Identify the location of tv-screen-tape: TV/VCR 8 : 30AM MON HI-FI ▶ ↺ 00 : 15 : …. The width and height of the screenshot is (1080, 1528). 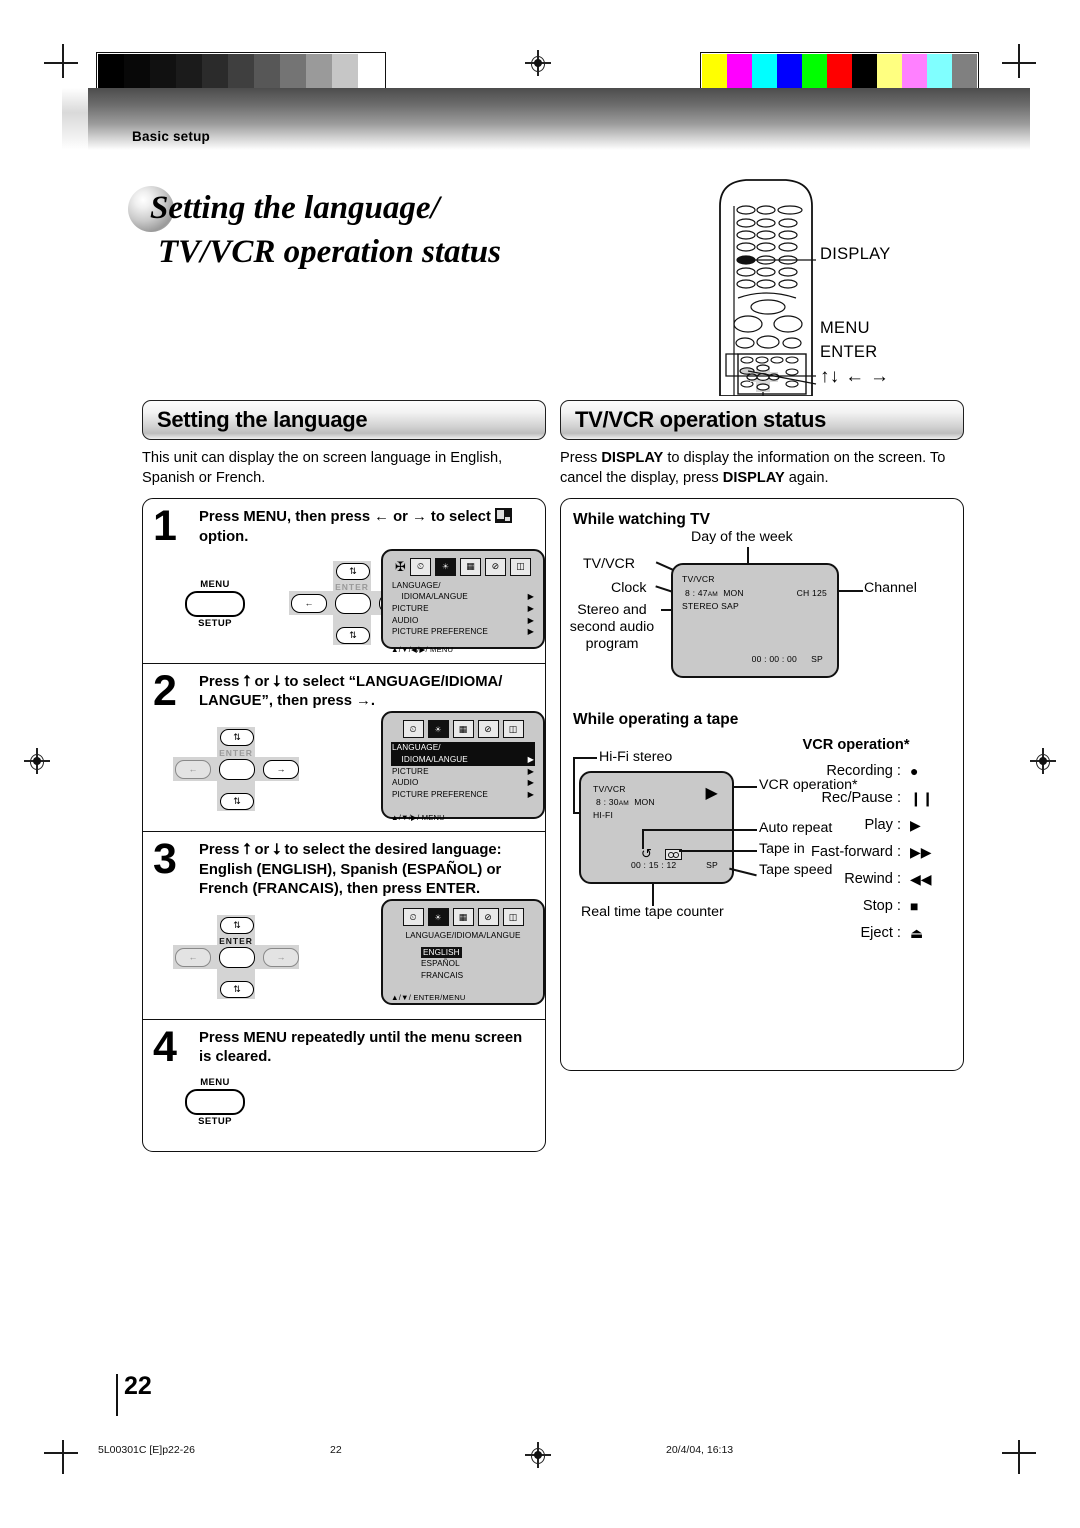
(656, 828).